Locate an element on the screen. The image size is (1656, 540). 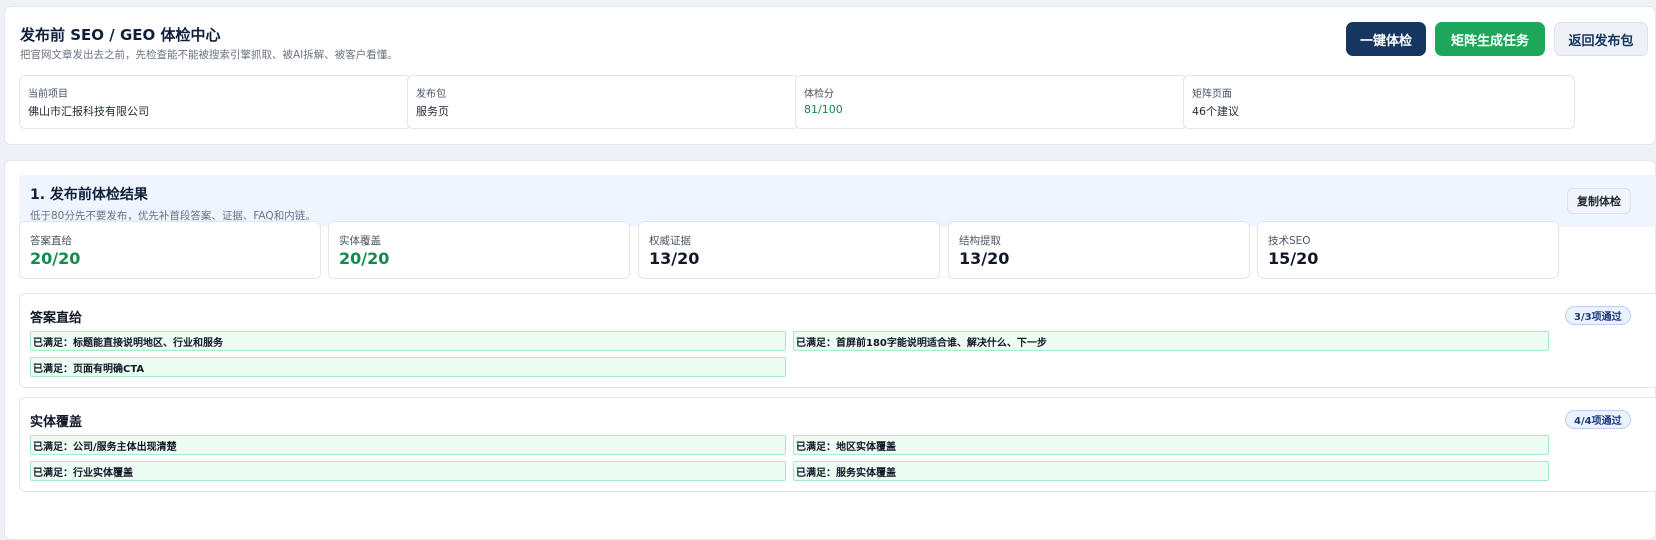
info-card-project: 当前项目 佛山市汇报科技有限公司 is located at coordinates (215, 102).